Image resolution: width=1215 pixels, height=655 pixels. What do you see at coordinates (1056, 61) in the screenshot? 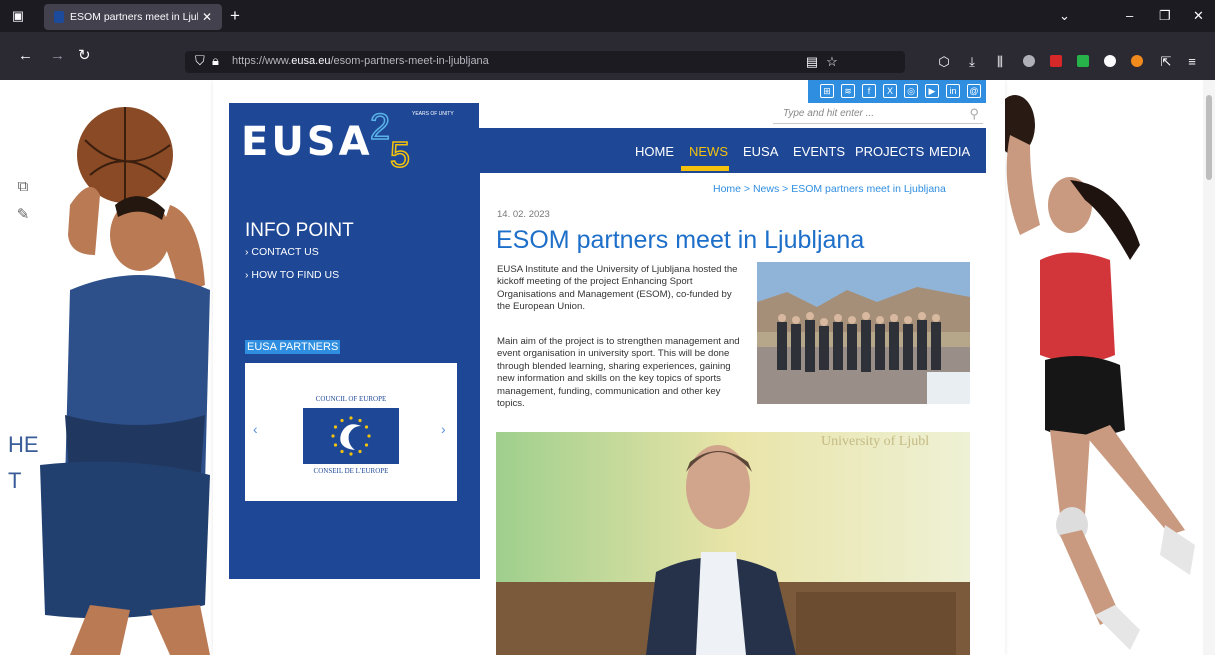
I see `extension-red-icon` at bounding box center [1056, 61].